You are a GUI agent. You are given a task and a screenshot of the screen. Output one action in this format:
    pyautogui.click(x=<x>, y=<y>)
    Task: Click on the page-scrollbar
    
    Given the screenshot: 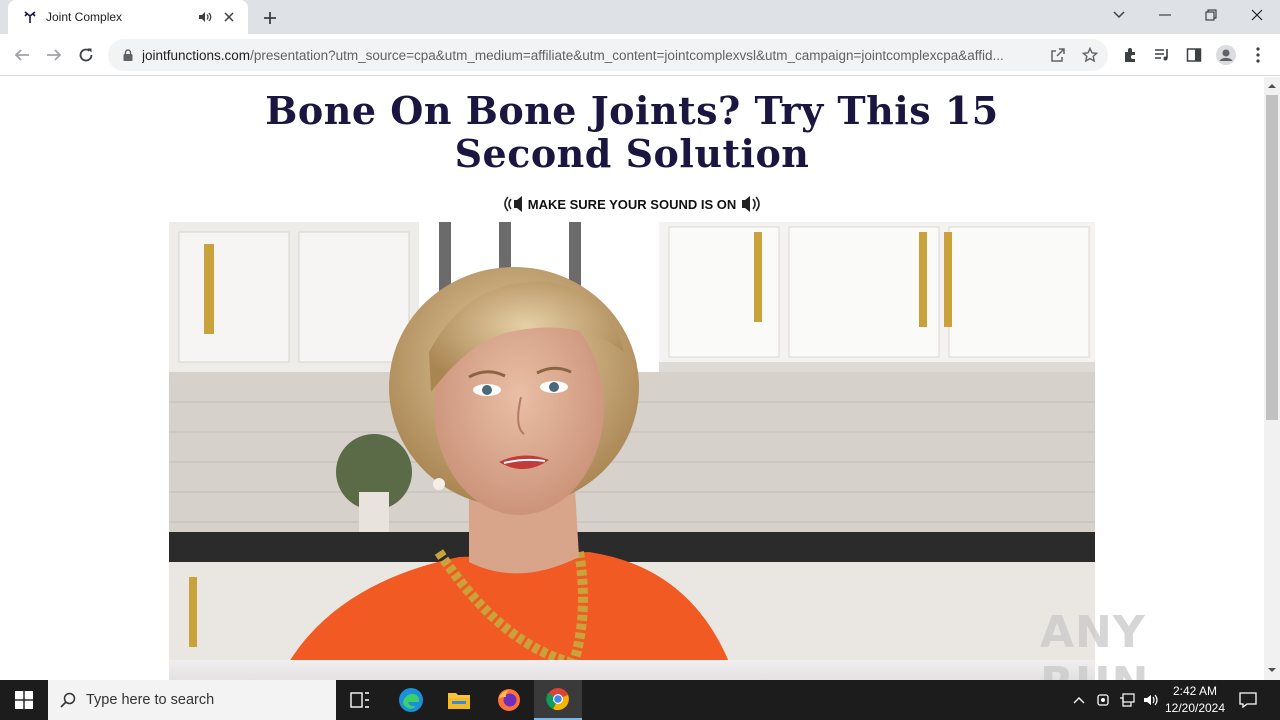 What is the action you would take?
    pyautogui.click(x=1272, y=378)
    